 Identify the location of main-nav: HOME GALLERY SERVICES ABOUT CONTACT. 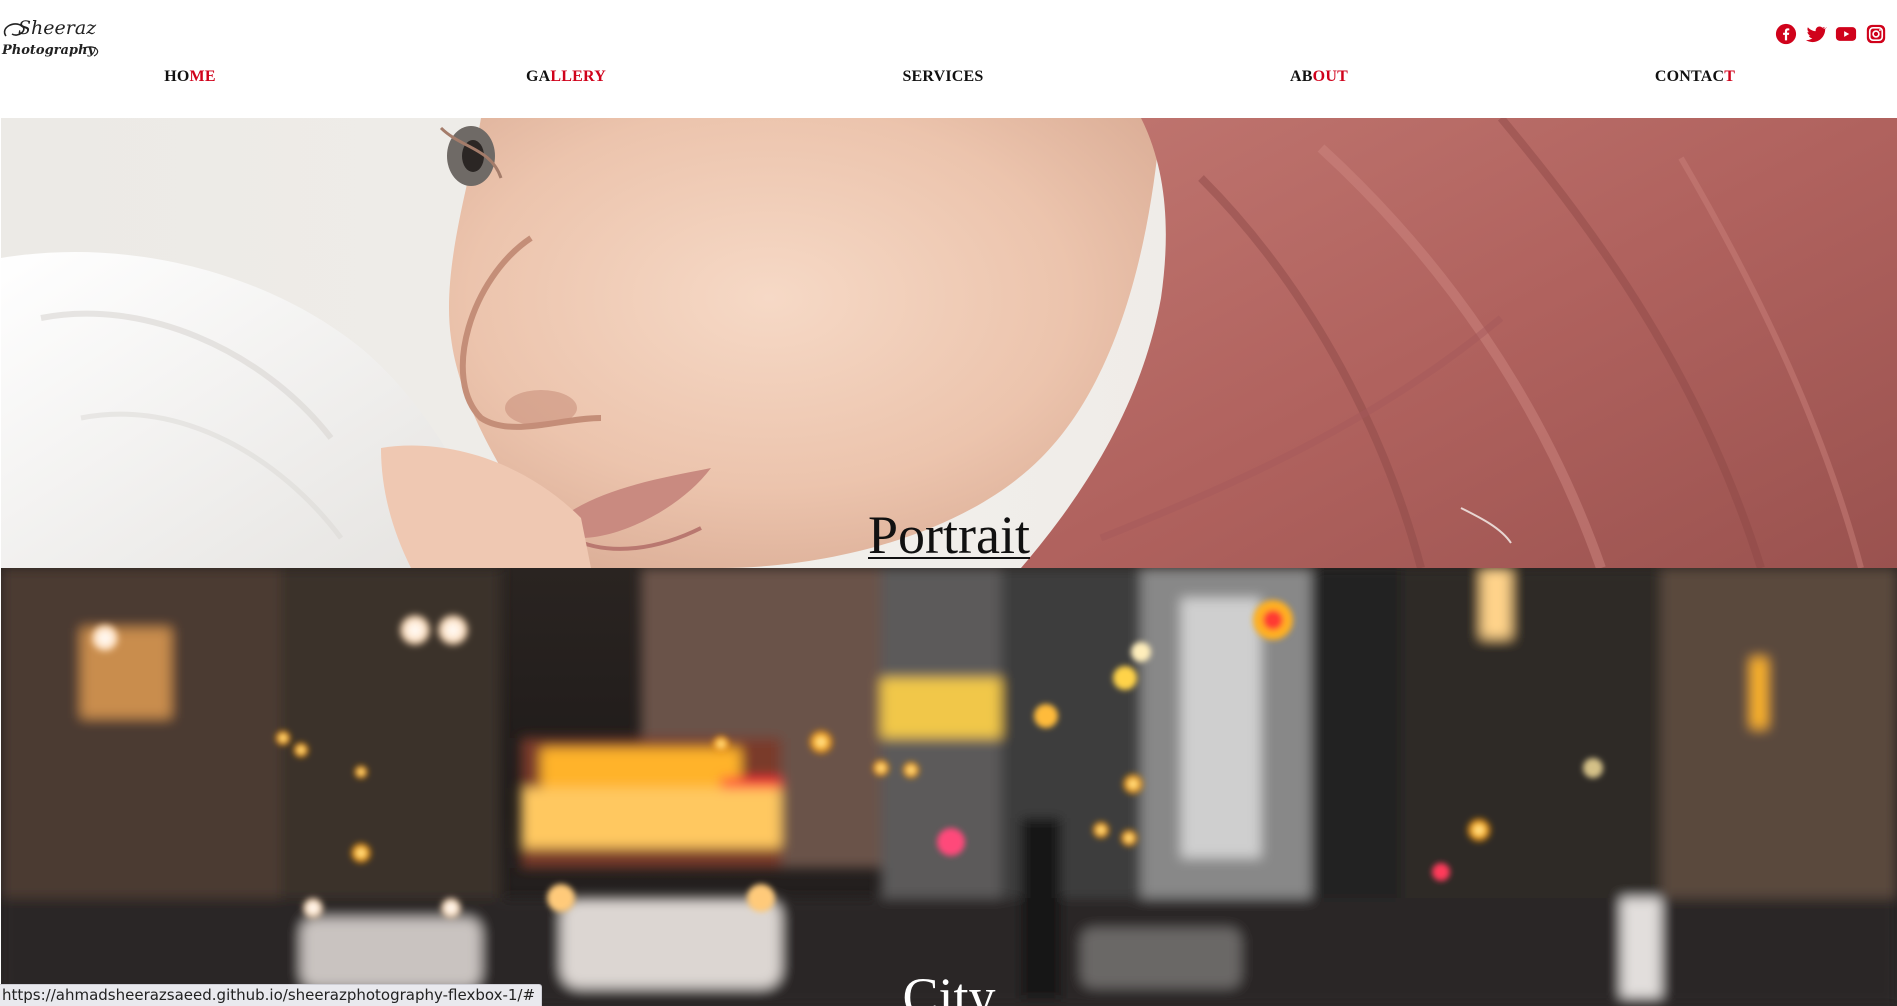
(948, 79).